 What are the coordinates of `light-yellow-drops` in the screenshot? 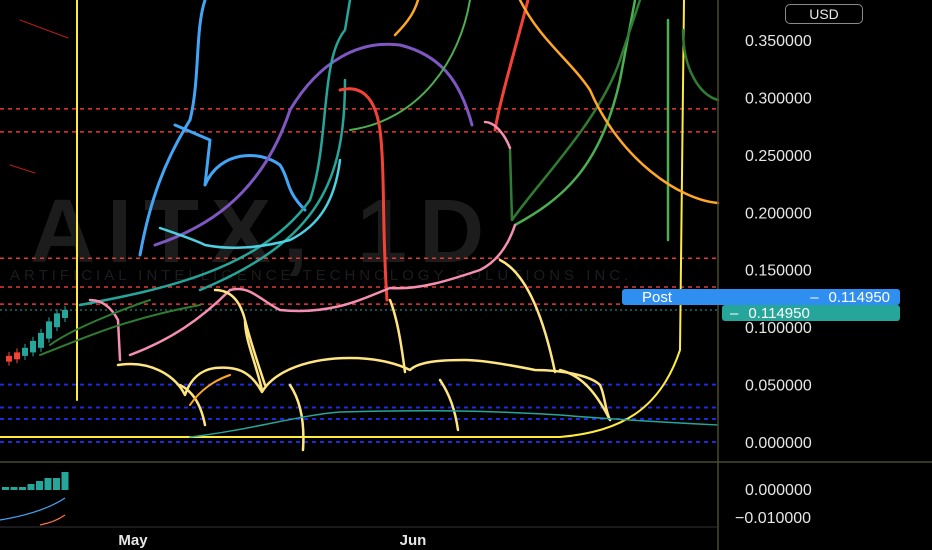 It's located at (412, 340).